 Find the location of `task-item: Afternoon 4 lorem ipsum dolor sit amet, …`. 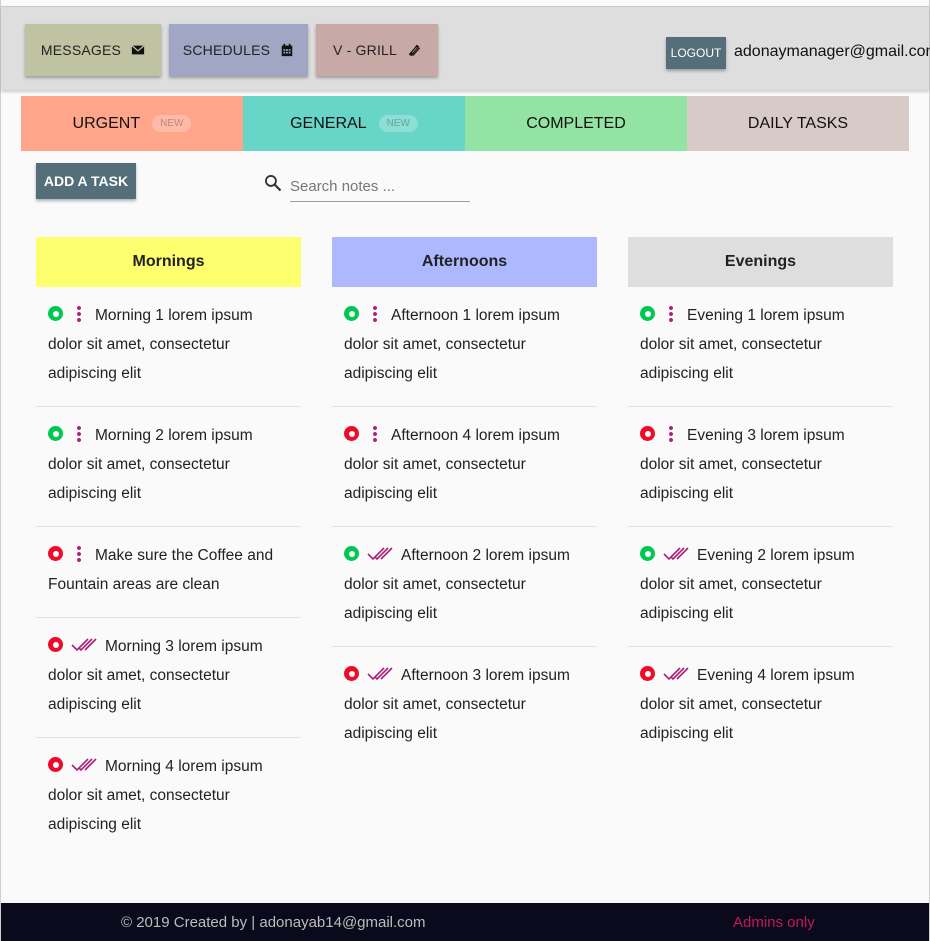

task-item: Afternoon 4 lorem ipsum dolor sit amet, … is located at coordinates (464, 467).